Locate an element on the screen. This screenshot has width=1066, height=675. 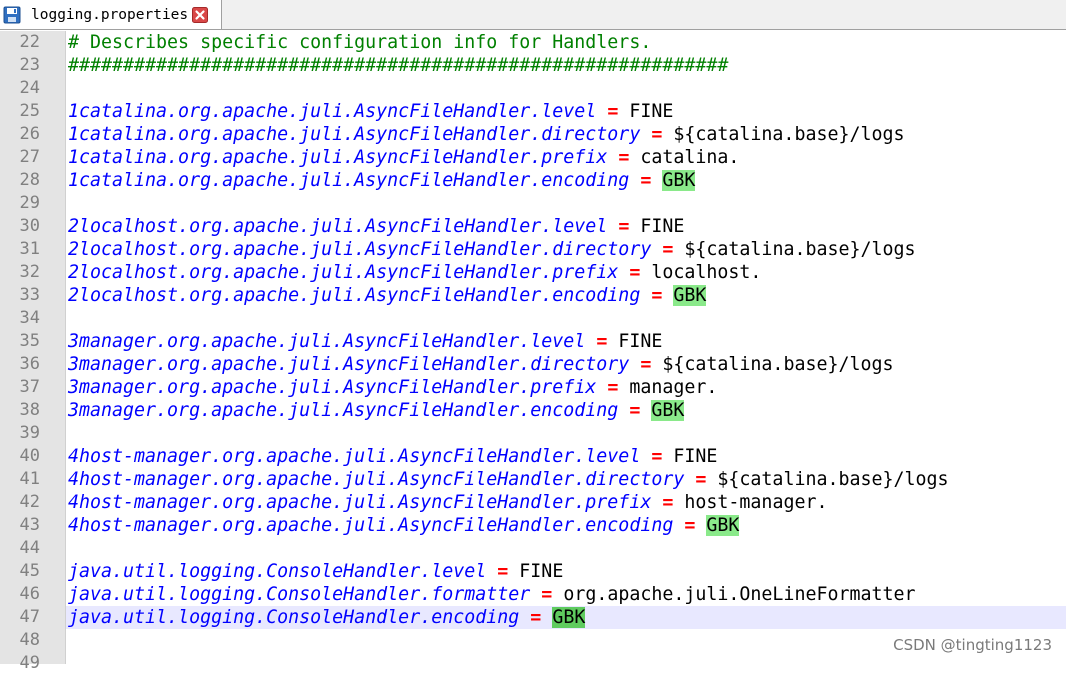
line-number: 32 is located at coordinates (29, 272).